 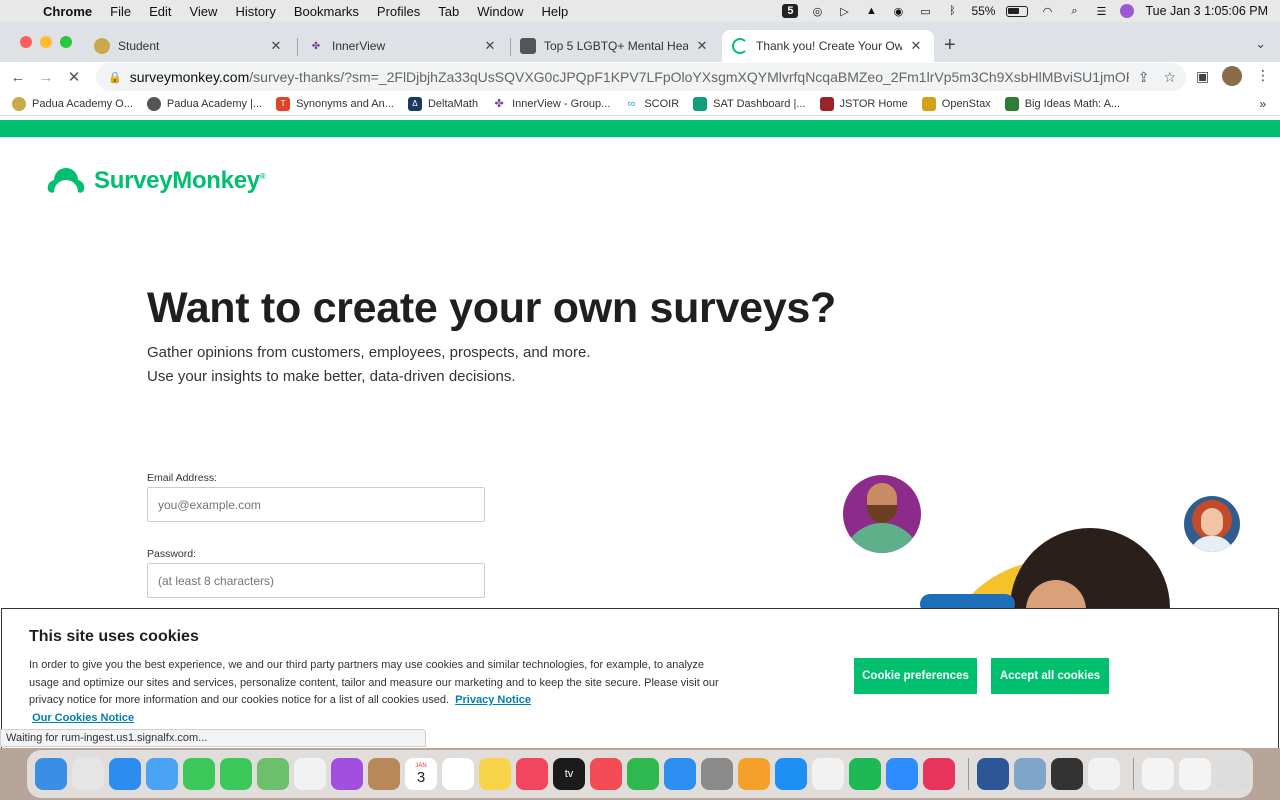 What do you see at coordinates (18, 77) in the screenshot?
I see `back-icon: ←` at bounding box center [18, 77].